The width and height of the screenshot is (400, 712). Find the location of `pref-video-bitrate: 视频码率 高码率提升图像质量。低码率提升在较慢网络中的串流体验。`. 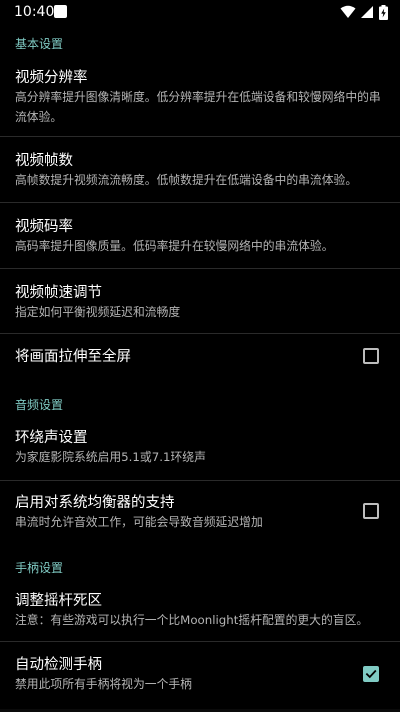

pref-video-bitrate: 视频码率 高码率提升图像质量。低码率提升在较慢网络中的串流体验。 is located at coordinates (200, 235).